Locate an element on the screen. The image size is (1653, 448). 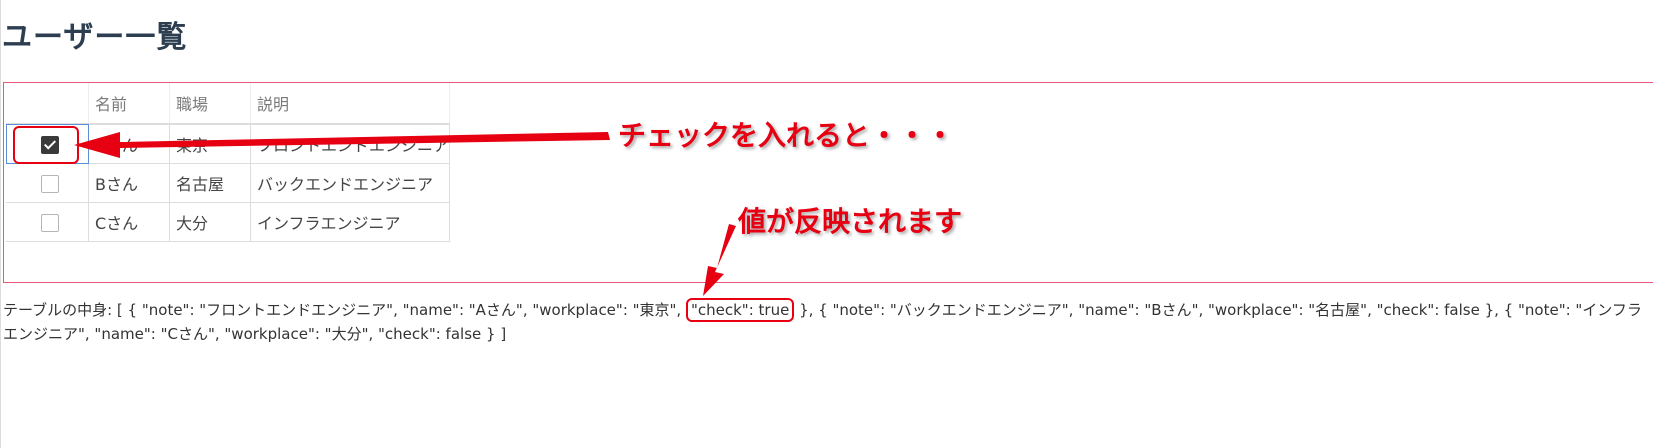
annotation-check-caption: チェックを入れると・・・ is located at coordinates (786, 135).